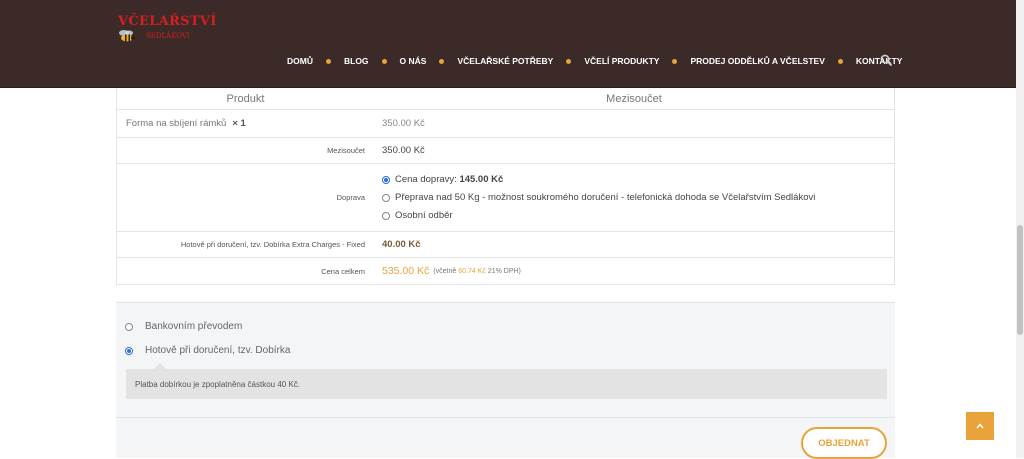 Image resolution: width=1024 pixels, height=459 pixels. I want to click on header-subtotal: Mezisoučet, so click(634, 98).